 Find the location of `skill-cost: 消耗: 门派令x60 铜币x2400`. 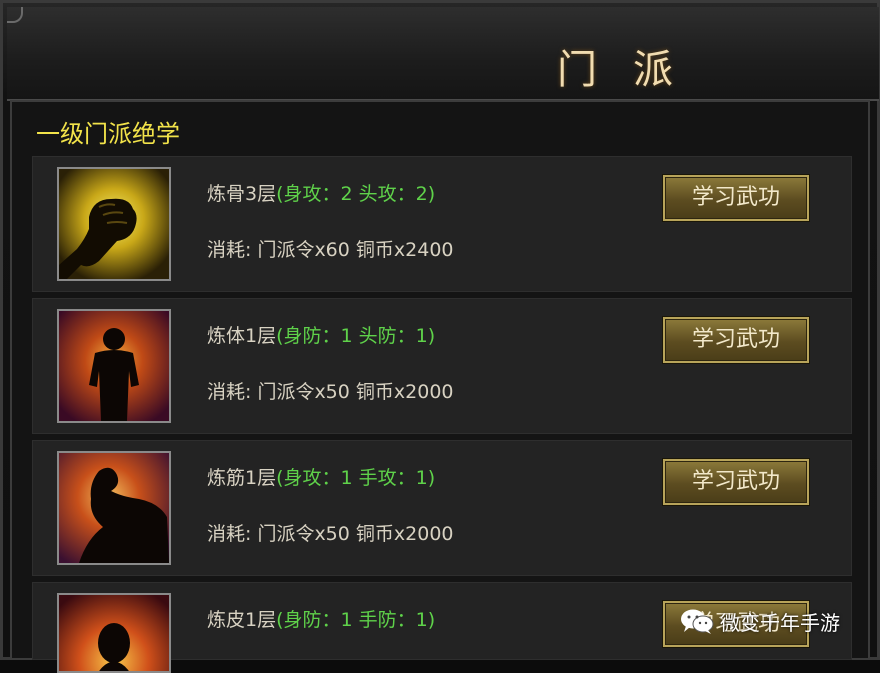

skill-cost: 消耗: 门派令x60 铜币x2400 is located at coordinates (330, 250).